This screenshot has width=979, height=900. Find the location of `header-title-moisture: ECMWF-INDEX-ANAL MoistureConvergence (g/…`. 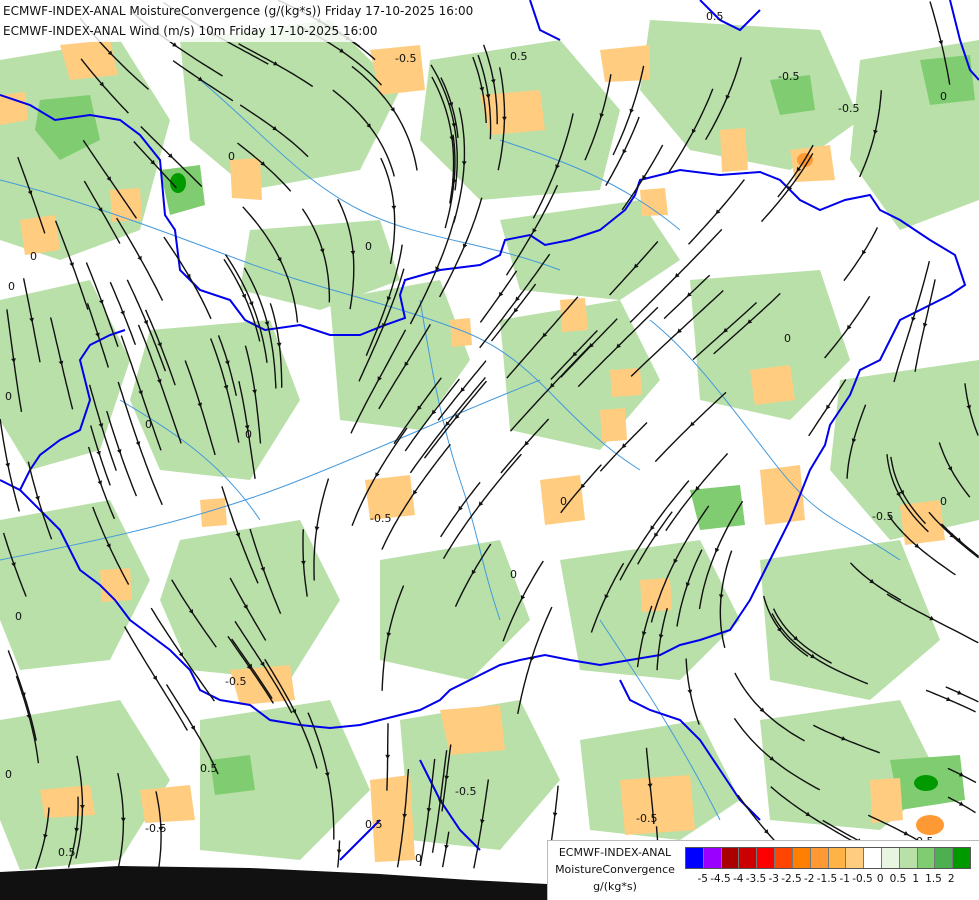

header-title-moisture: ECMWF-INDEX-ANAL MoistureConvergence (g/… is located at coordinates (238, 11).